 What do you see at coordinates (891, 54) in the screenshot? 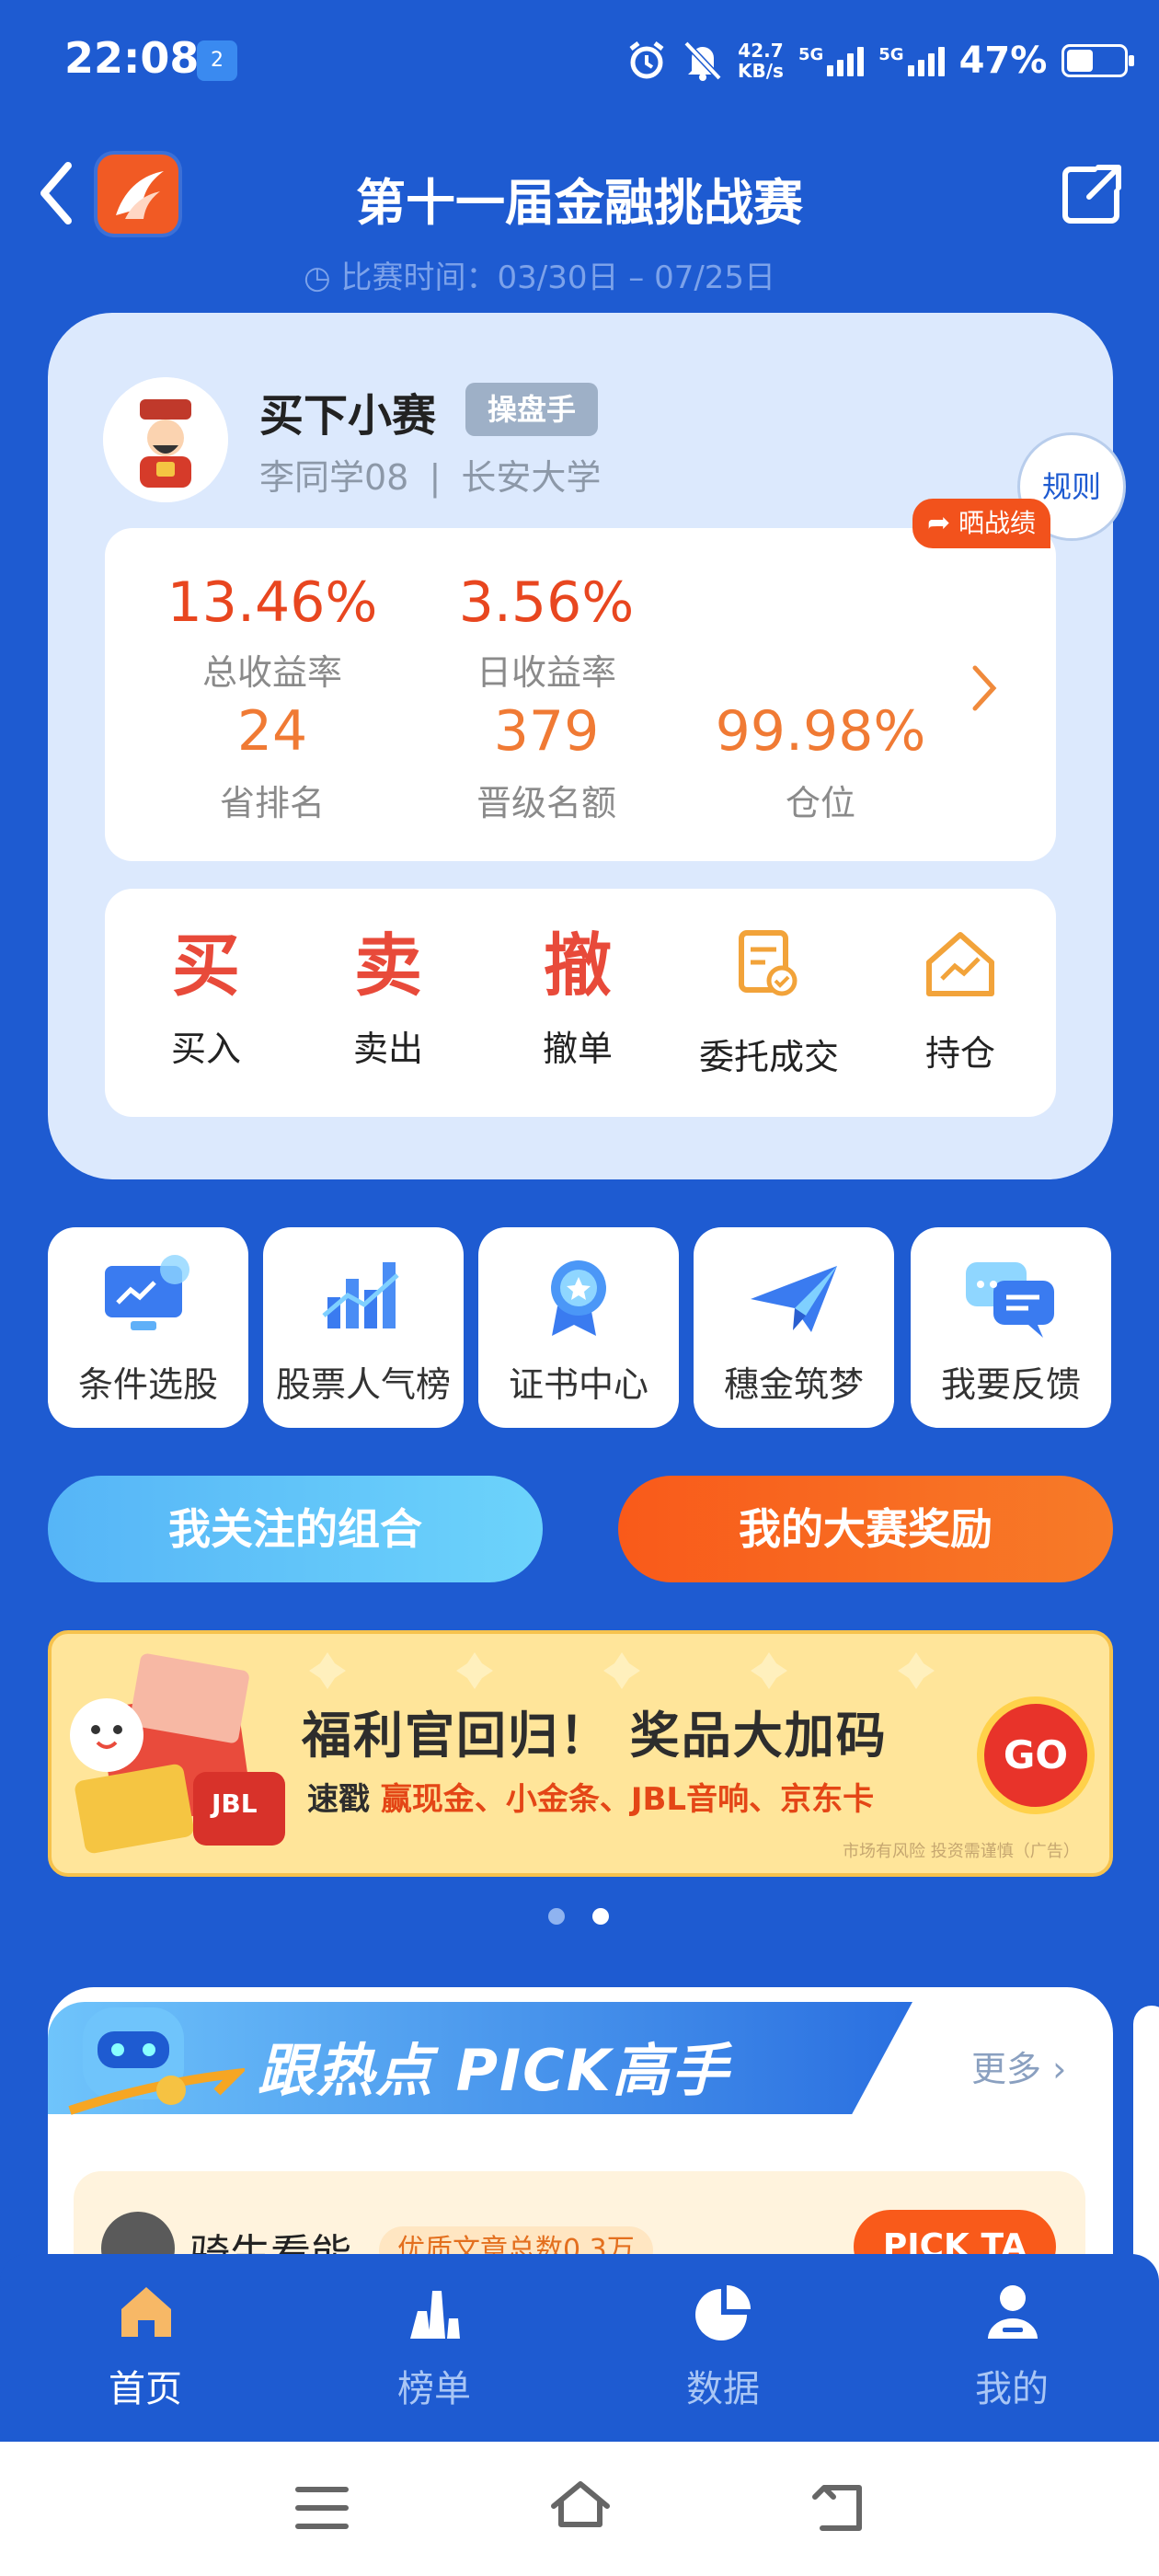
I see `sim2-label: 5G` at bounding box center [891, 54].